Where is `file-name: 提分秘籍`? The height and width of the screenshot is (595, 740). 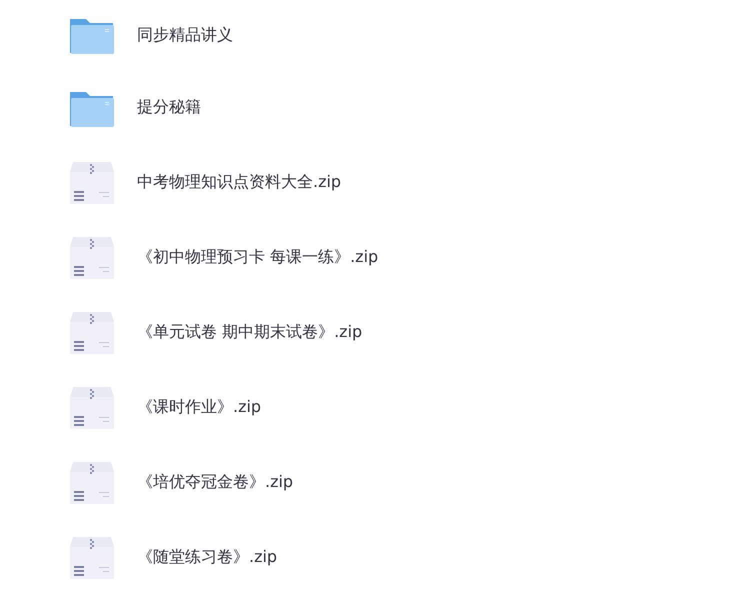 file-name: 提分秘籍 is located at coordinates (169, 107).